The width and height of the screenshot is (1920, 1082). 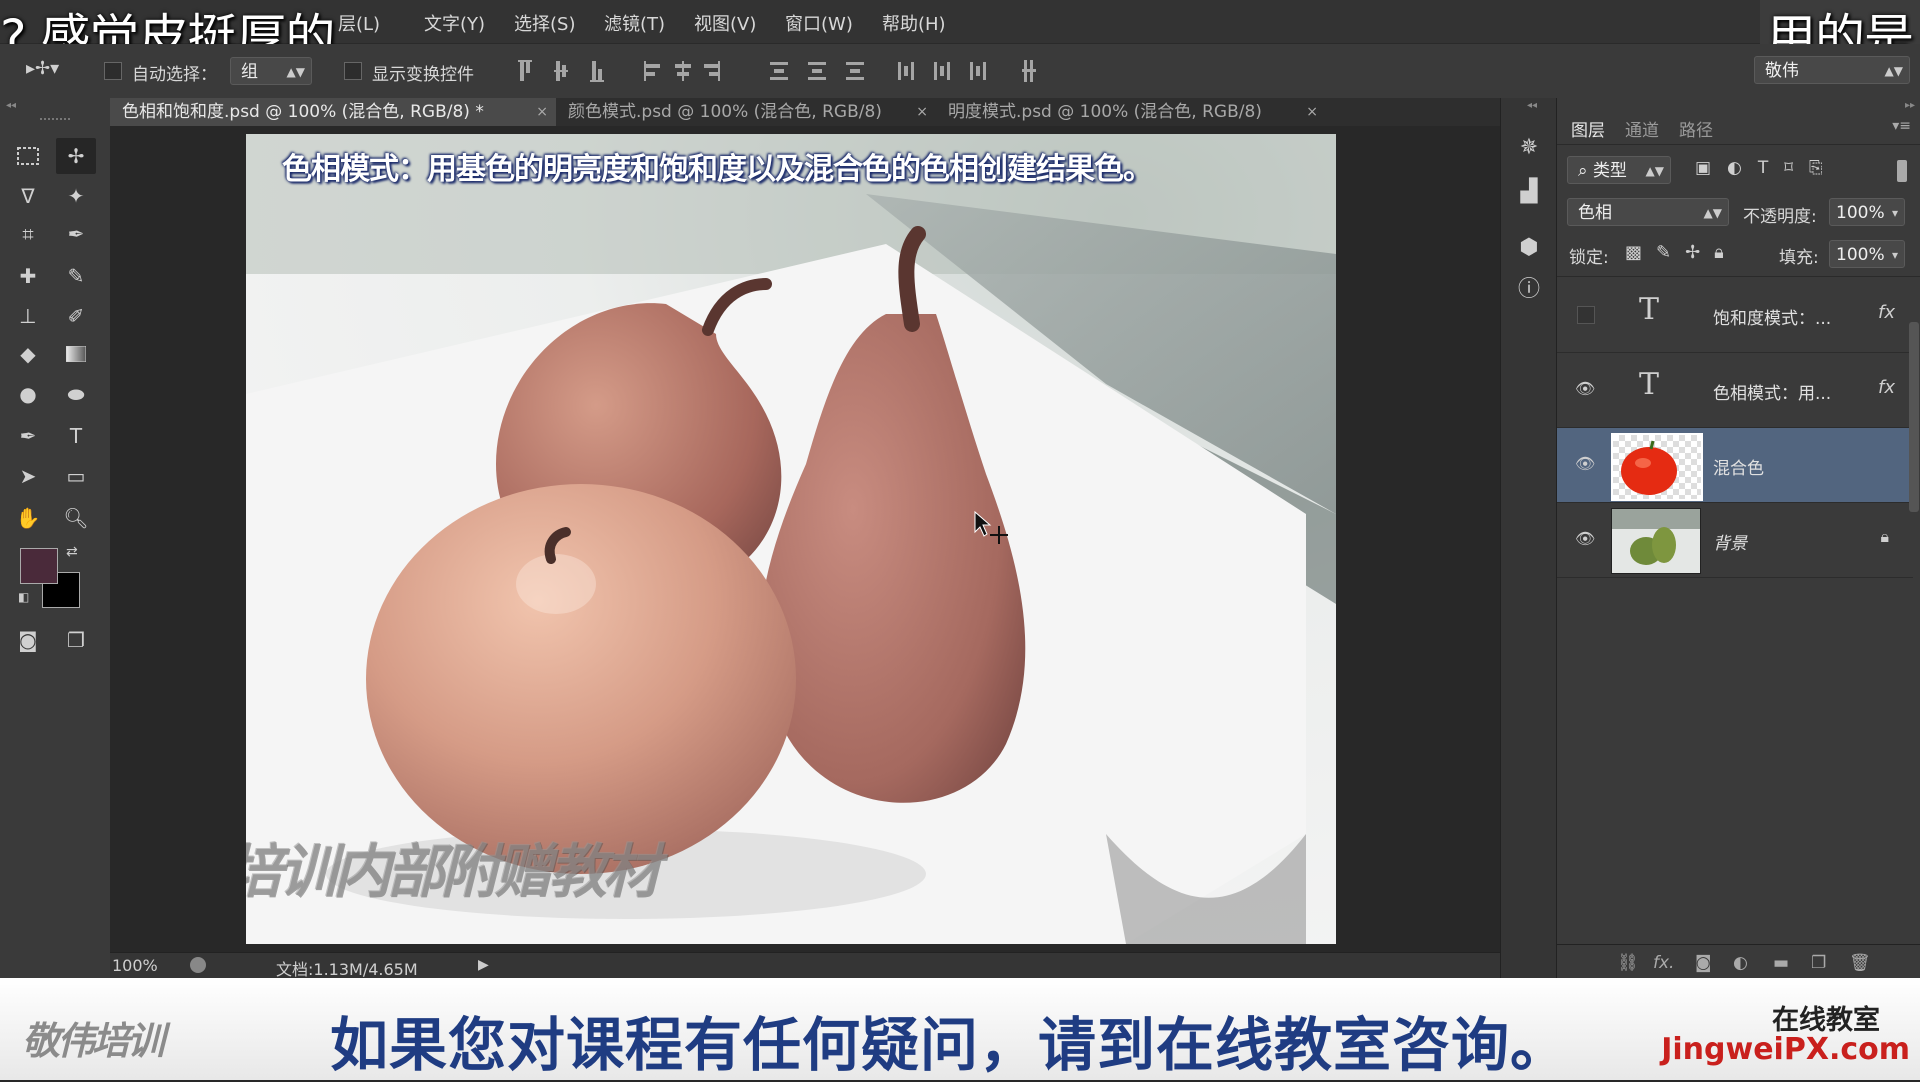 I want to click on layer-name: 背景, so click(x=1730, y=541).